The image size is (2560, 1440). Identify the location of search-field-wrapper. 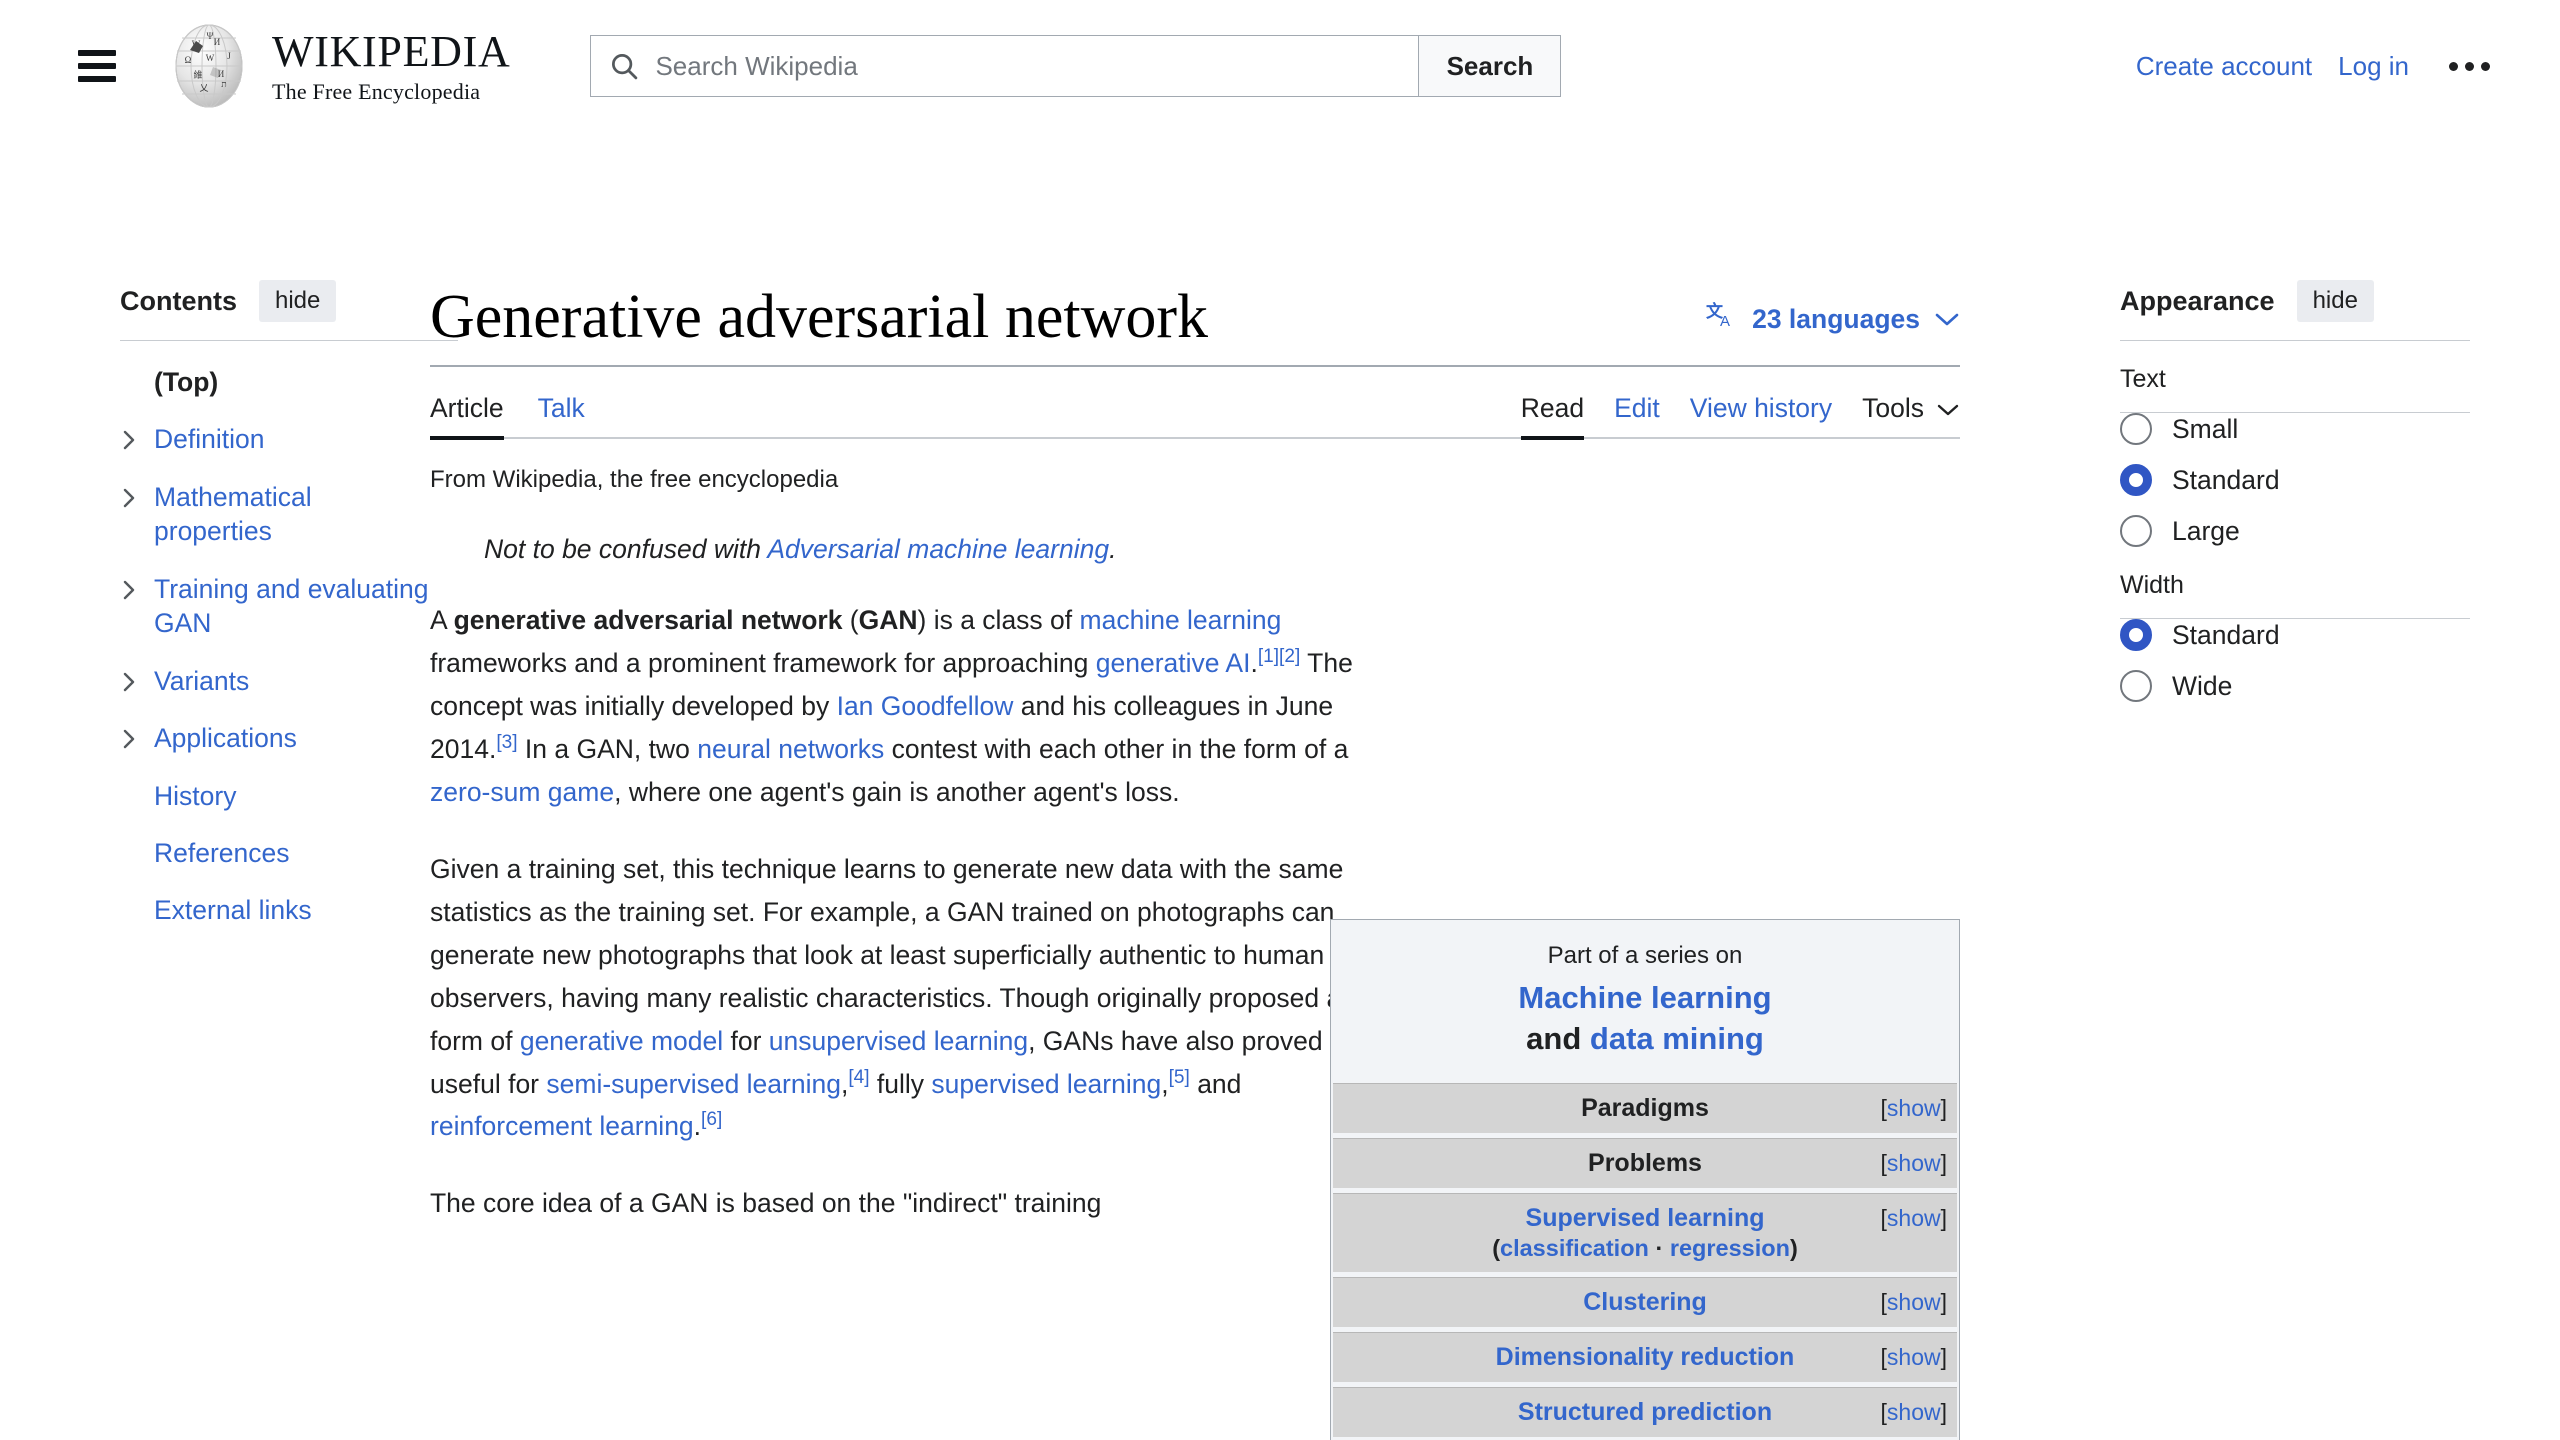
(1004, 66).